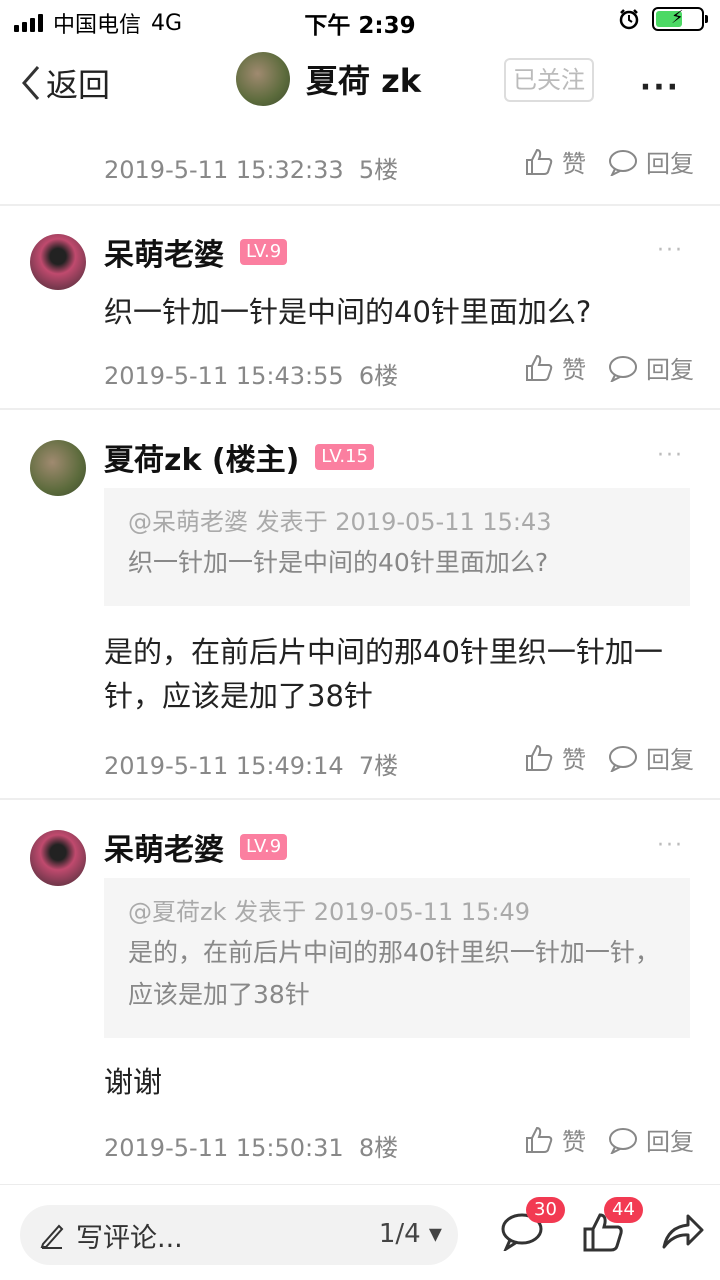  I want to click on post-floor: 7楼, so click(378, 766).